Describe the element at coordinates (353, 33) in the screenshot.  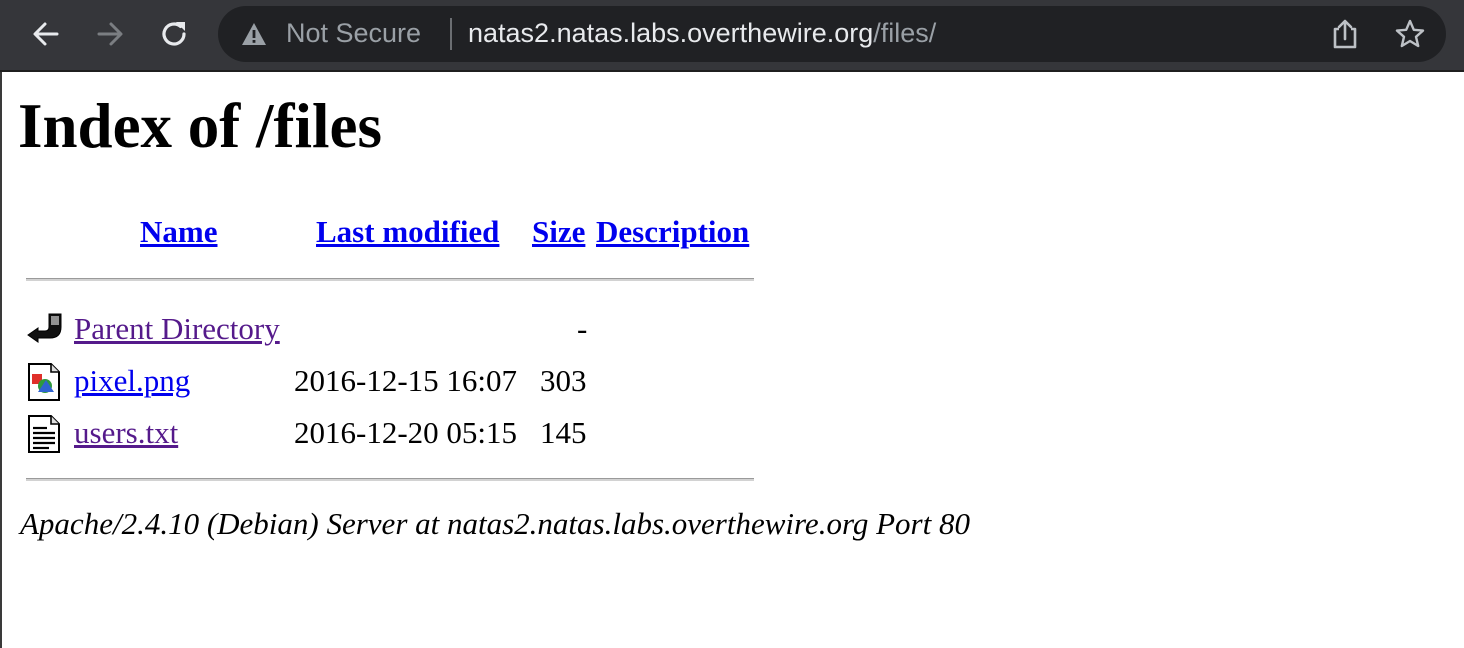
I see `security-status-label: Not Secure` at that location.